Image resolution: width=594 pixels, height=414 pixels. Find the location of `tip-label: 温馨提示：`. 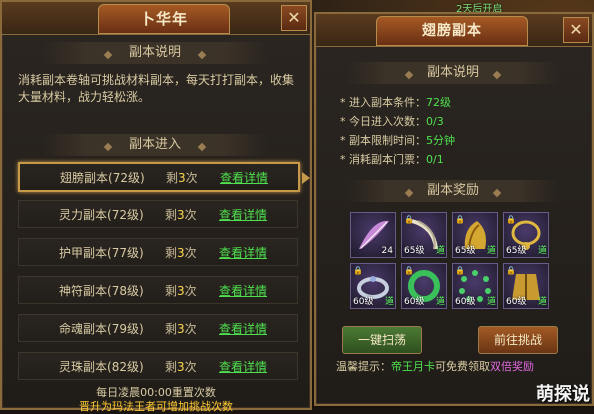

tip-label: 温馨提示： is located at coordinates (363, 366).